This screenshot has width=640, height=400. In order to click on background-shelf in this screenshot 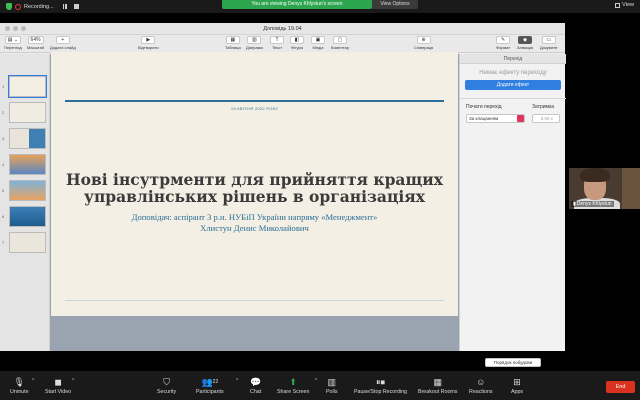, I will do `click(631, 188)`.